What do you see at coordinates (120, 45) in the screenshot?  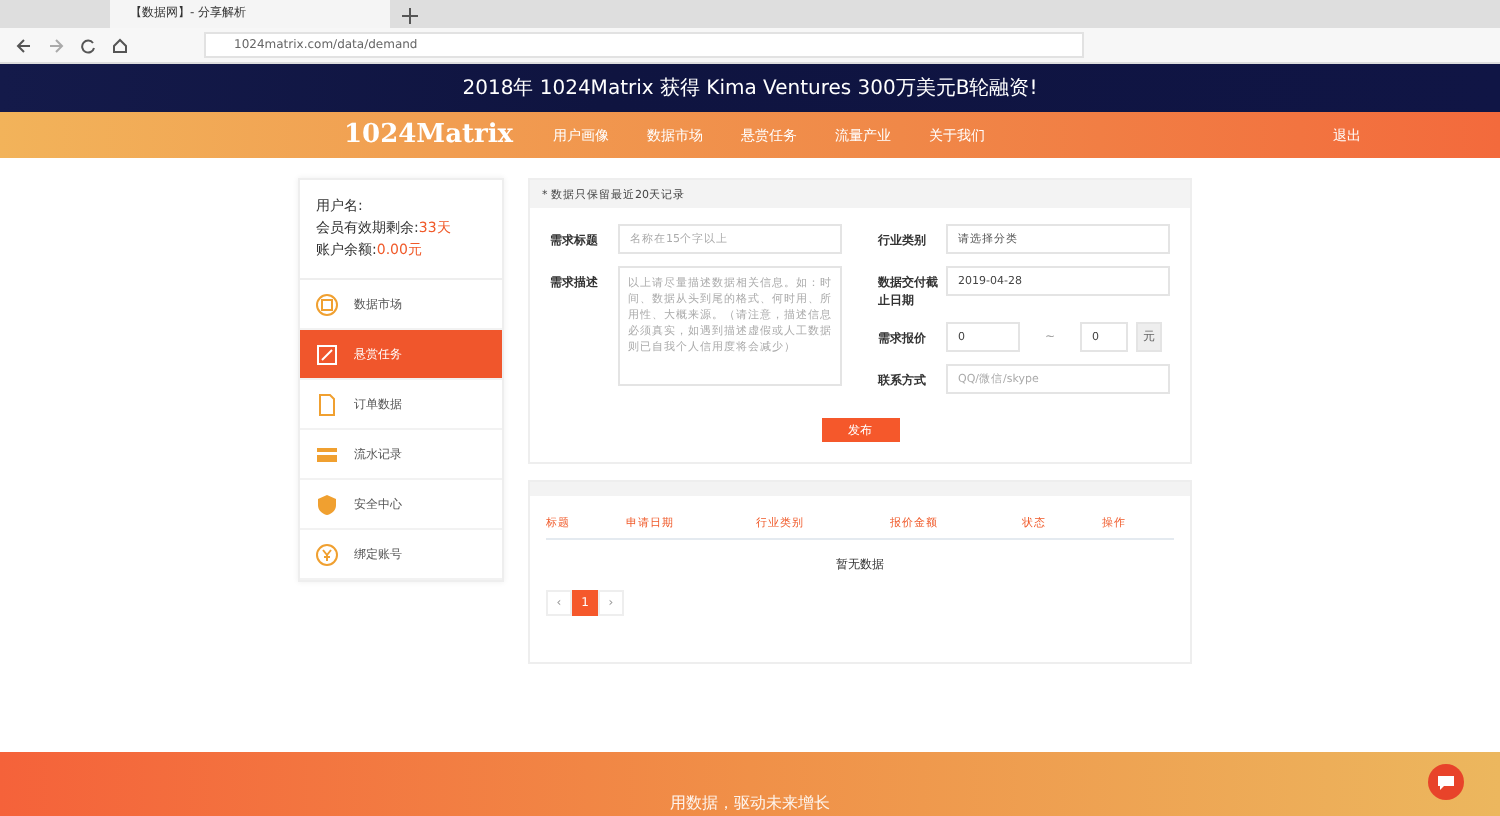 I see `home-icon` at bounding box center [120, 45].